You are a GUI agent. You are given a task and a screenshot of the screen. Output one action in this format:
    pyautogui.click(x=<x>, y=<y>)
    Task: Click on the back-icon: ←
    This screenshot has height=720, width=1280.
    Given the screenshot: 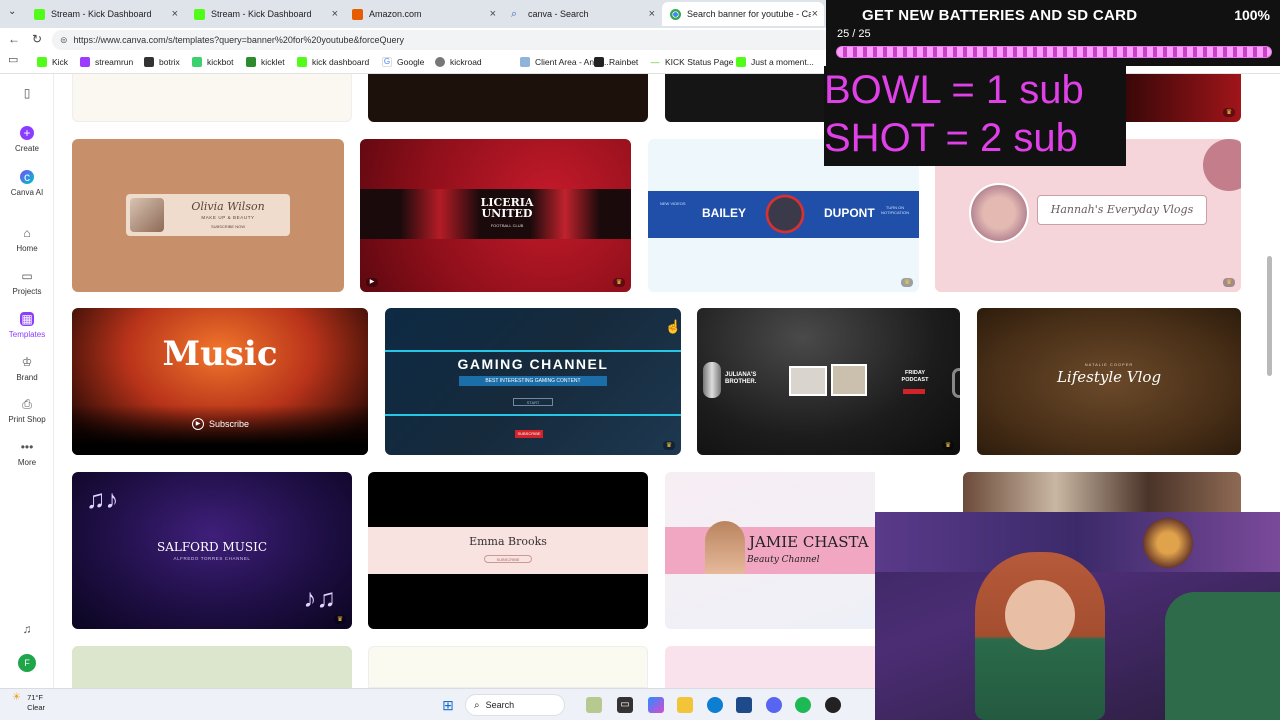 What is the action you would take?
    pyautogui.click(x=14, y=39)
    